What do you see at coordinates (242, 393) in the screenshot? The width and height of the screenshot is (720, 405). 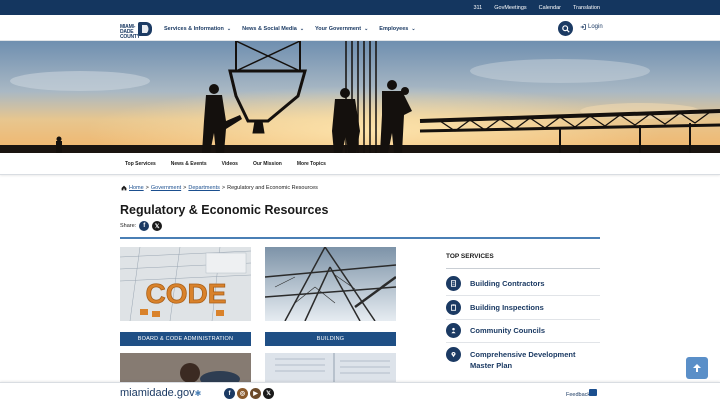 I see `instagram-icon: ◎` at bounding box center [242, 393].